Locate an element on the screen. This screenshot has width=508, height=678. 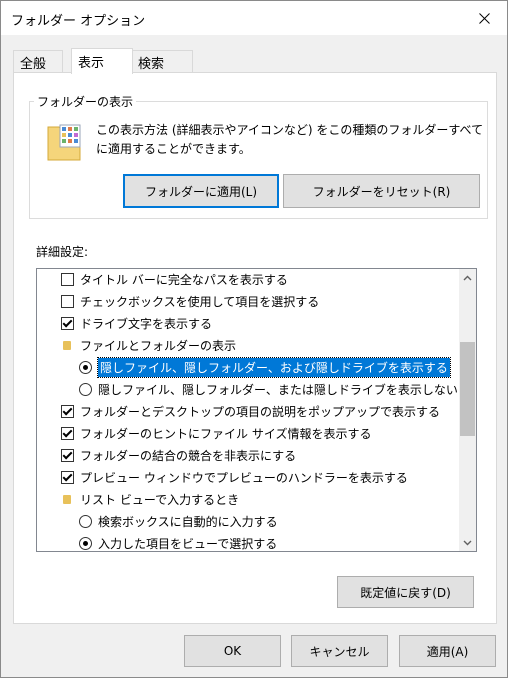
chevron-down-icon is located at coordinates (467, 542).